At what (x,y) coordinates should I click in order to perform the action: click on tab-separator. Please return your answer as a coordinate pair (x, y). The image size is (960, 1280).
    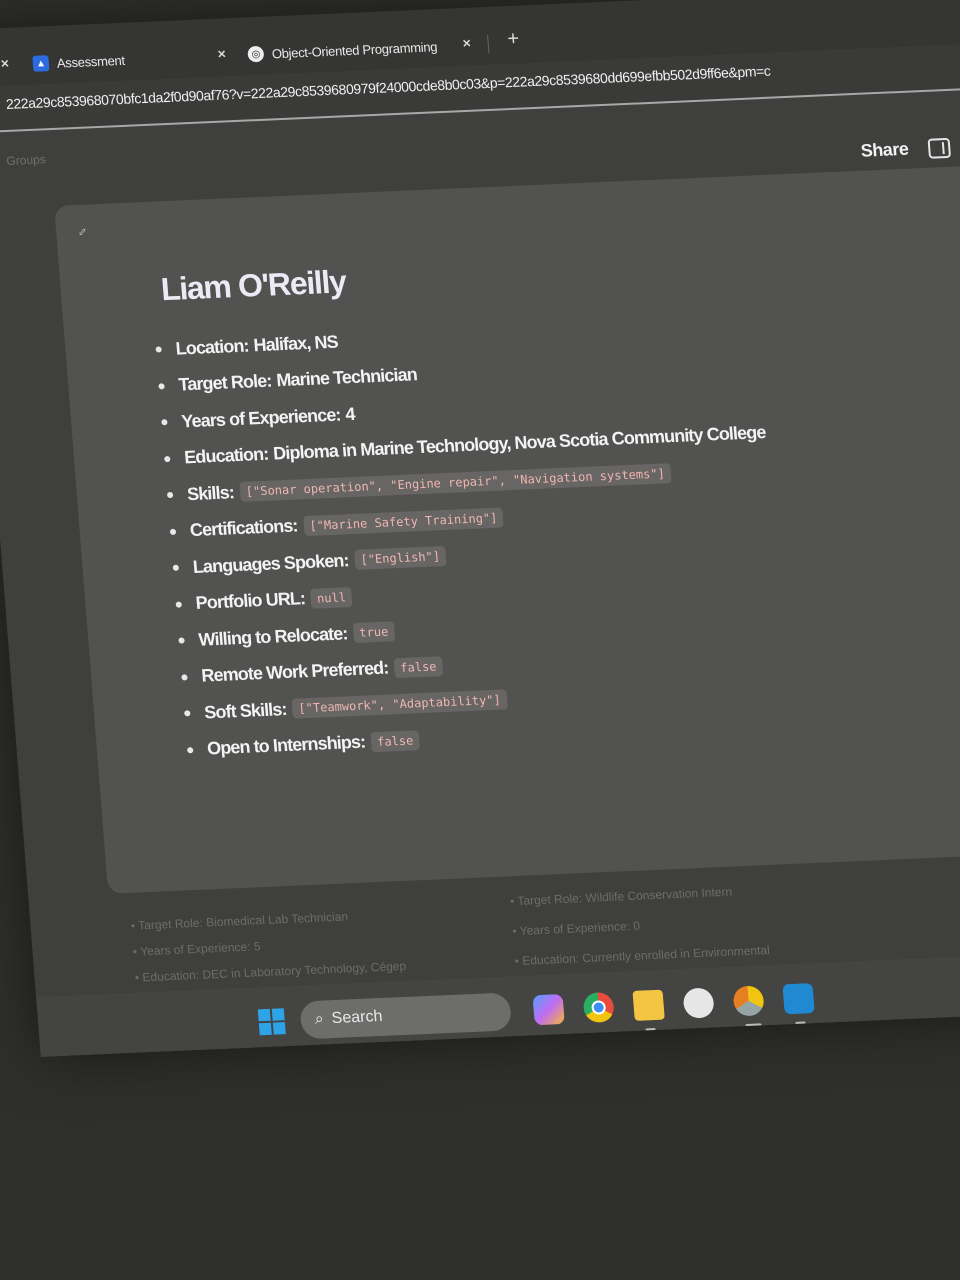
    Looking at the image, I should click on (488, 43).